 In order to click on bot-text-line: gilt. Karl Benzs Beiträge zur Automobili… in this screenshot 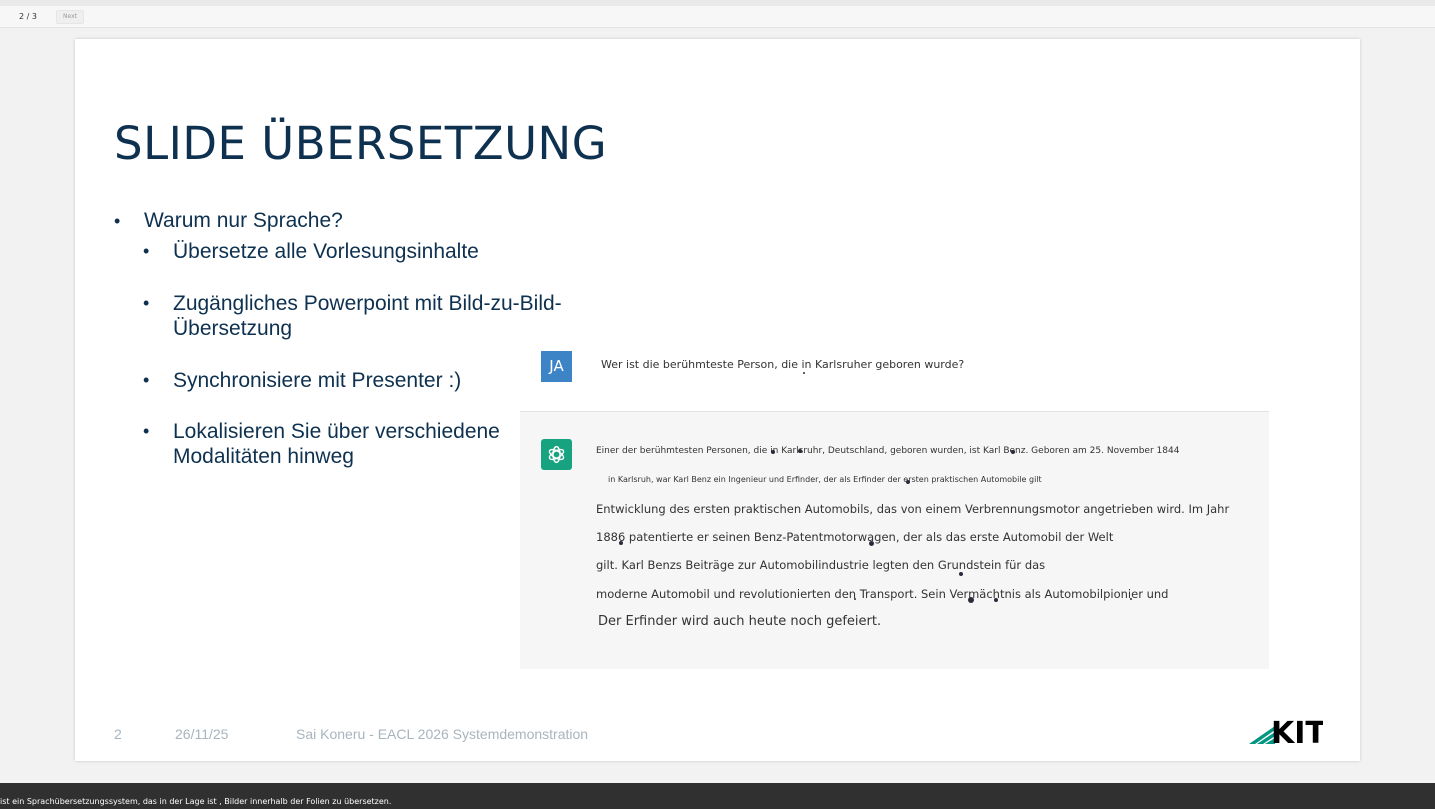, I will do `click(821, 565)`.